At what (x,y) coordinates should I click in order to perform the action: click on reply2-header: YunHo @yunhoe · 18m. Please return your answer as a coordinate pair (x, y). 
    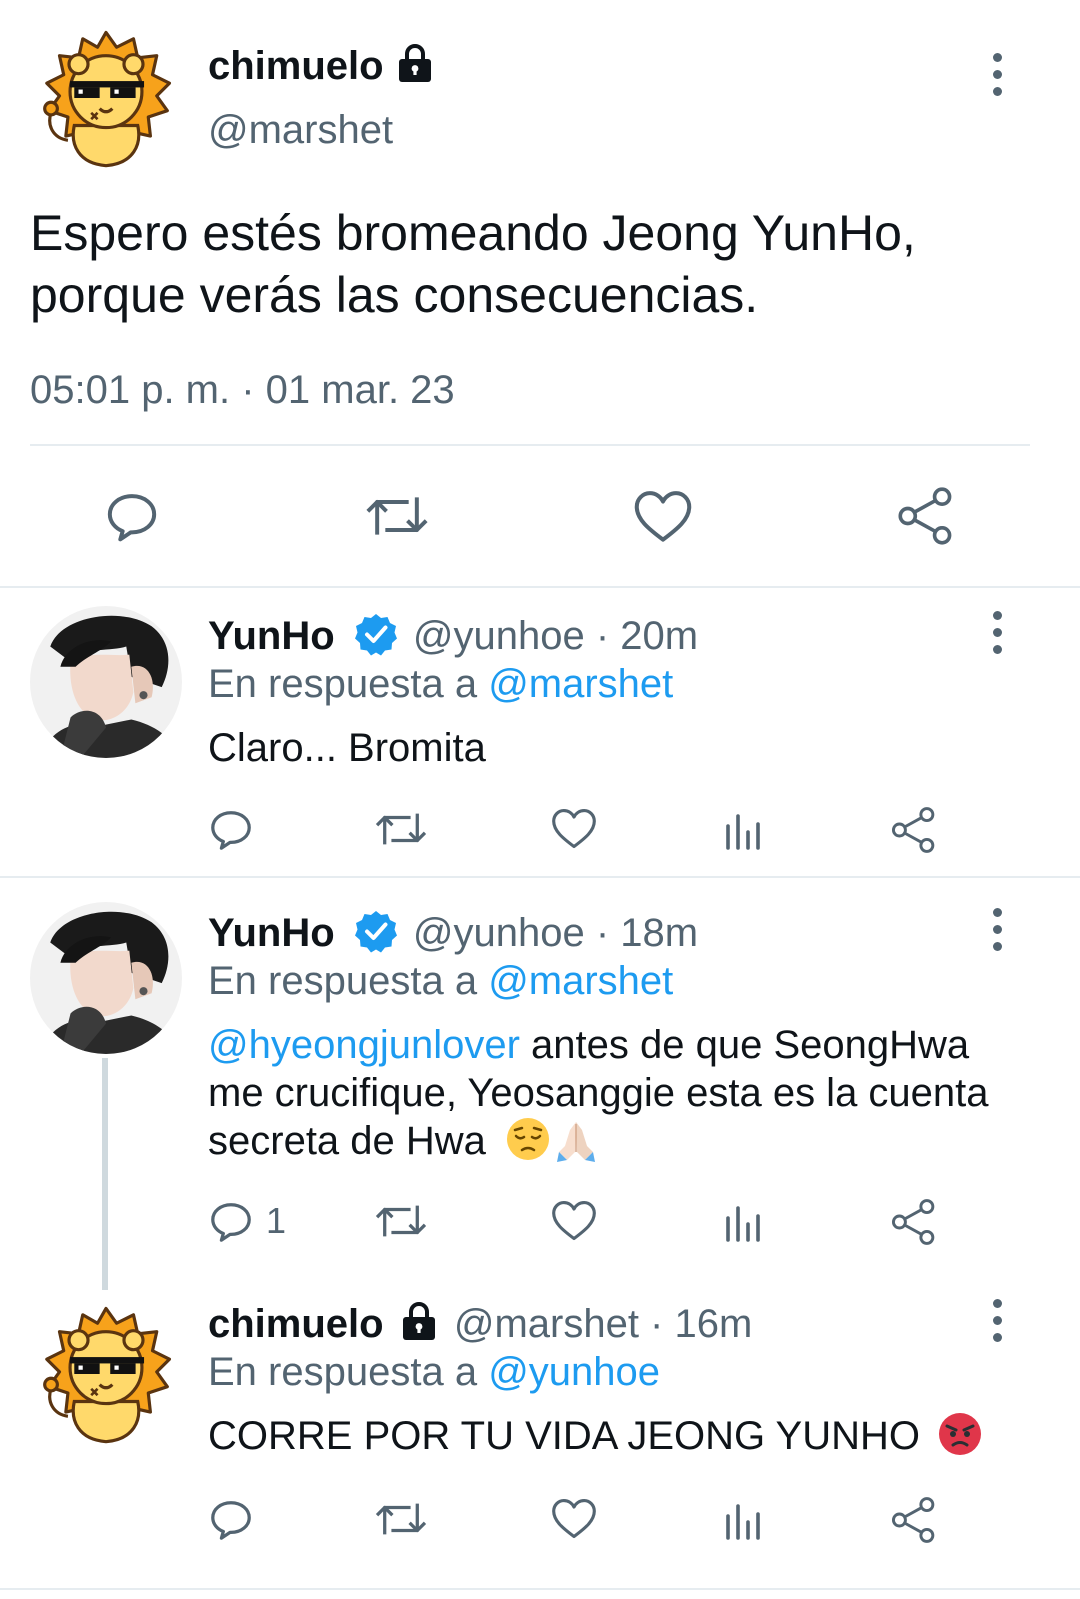
    Looking at the image, I should click on (453, 933).